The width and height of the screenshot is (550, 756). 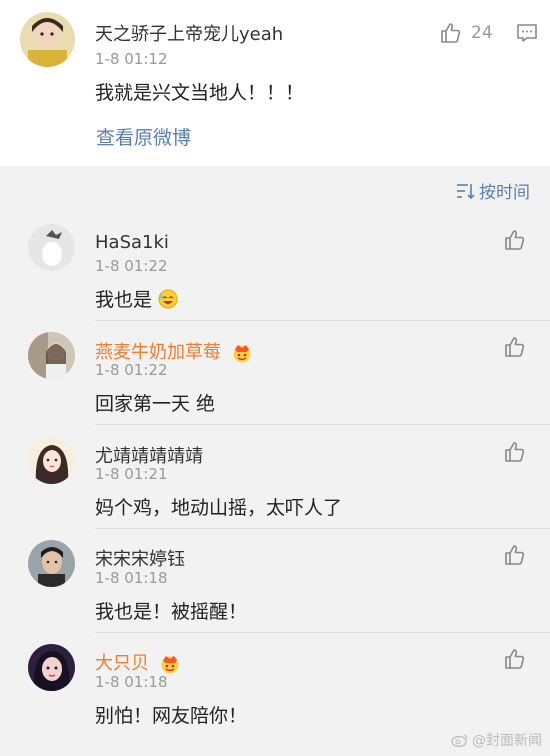 I want to click on comment-icon, so click(x=527, y=33).